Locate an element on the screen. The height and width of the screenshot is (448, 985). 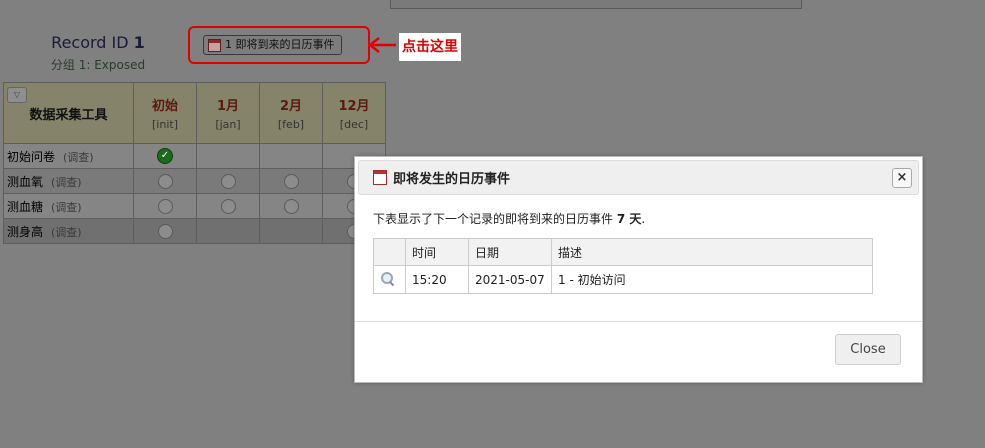
instrument-header: ▽ 数据采集工具 is located at coordinates (68, 113).